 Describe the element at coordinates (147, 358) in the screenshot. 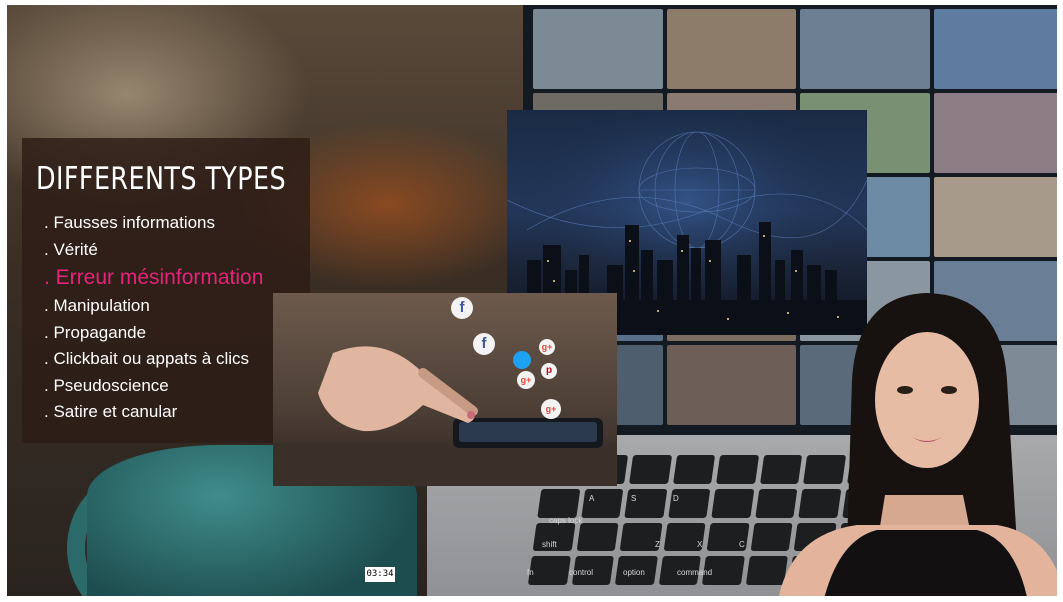

I see `list-item: . Clickbait ou appats à clics` at that location.